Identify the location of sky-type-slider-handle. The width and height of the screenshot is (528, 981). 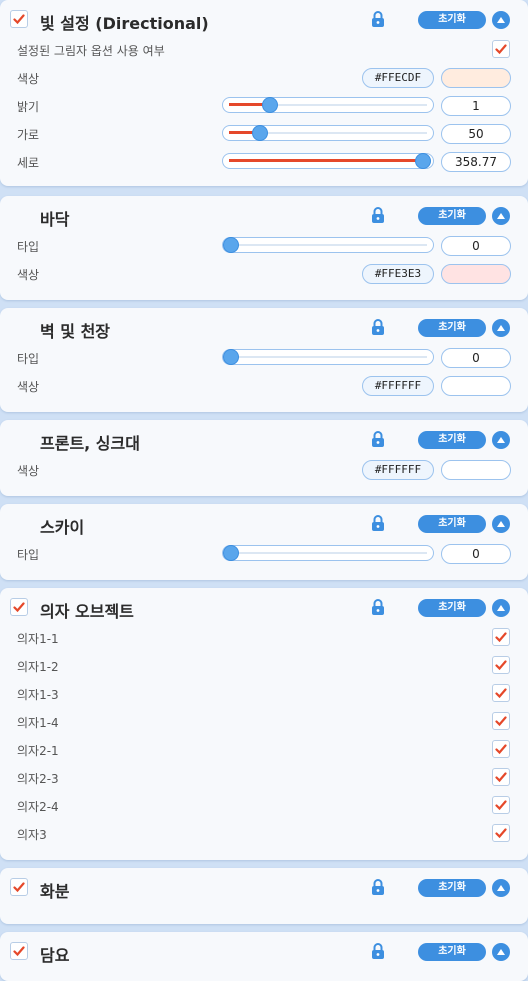
(231, 553).